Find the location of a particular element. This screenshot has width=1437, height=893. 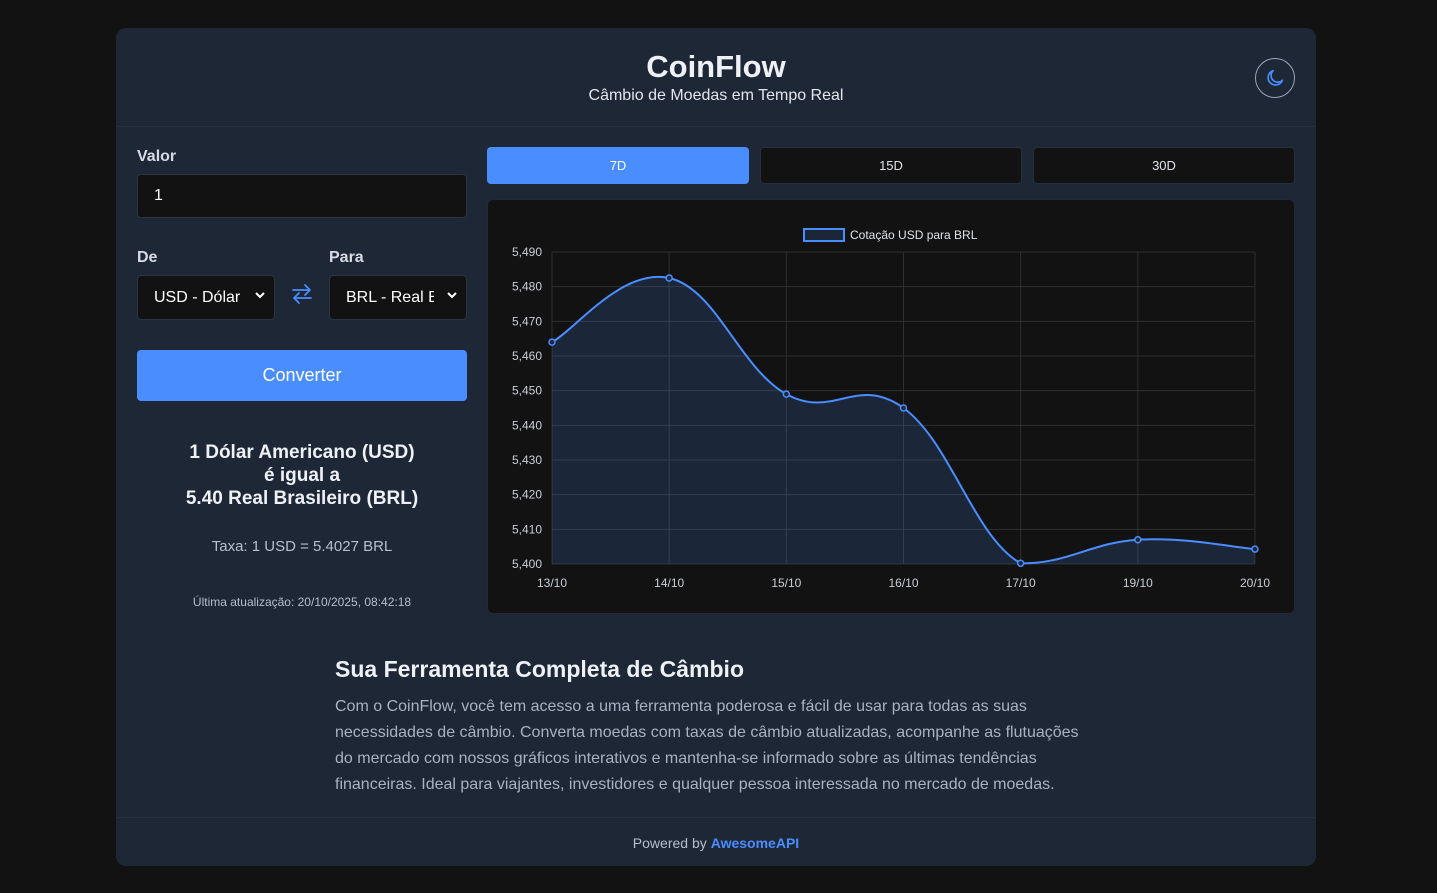

header: CoinFlow Câmbio de Moedas em Tempo Real is located at coordinates (716, 77).